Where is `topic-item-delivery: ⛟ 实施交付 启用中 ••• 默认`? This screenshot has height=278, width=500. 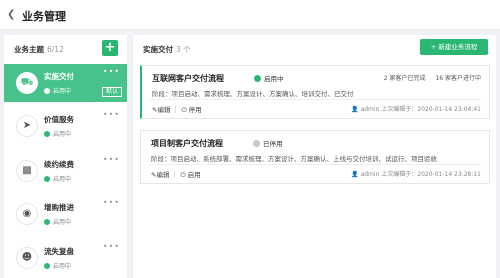 topic-item-delivery: ⛟ 实施交付 启用中 ••• 默认 is located at coordinates (65, 83).